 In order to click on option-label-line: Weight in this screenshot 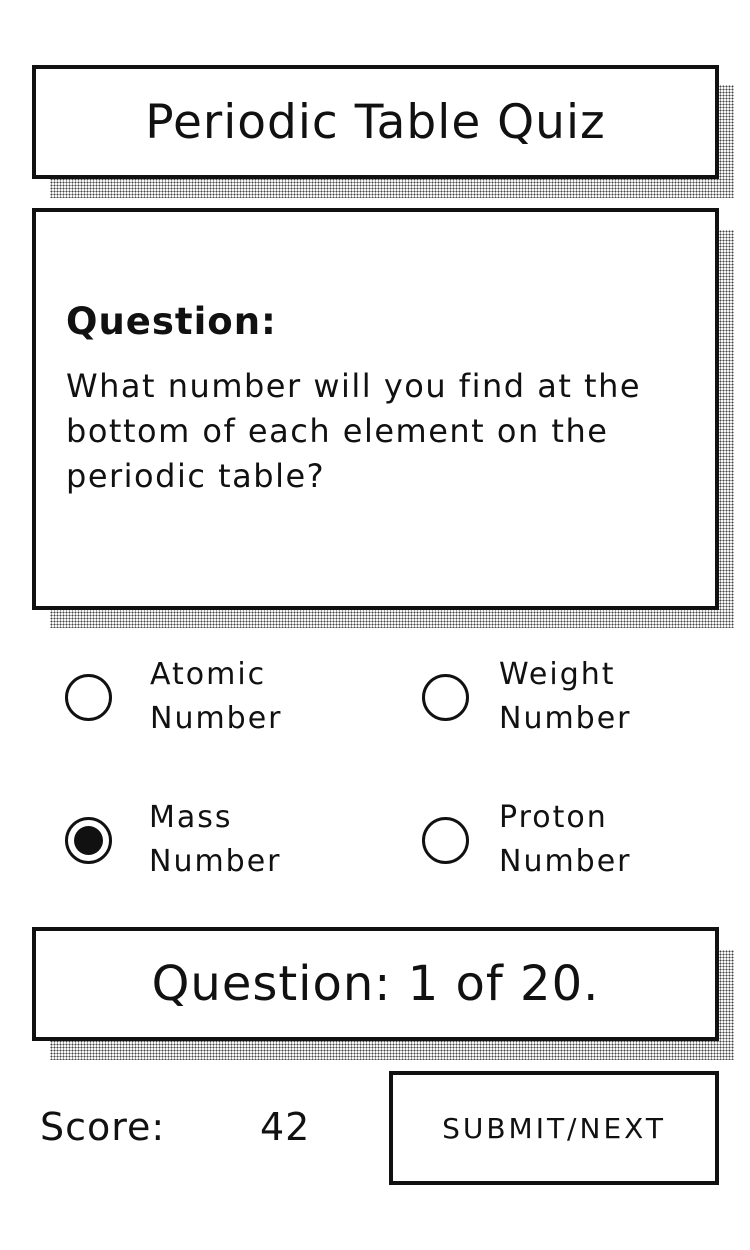, I will do `click(557, 674)`.